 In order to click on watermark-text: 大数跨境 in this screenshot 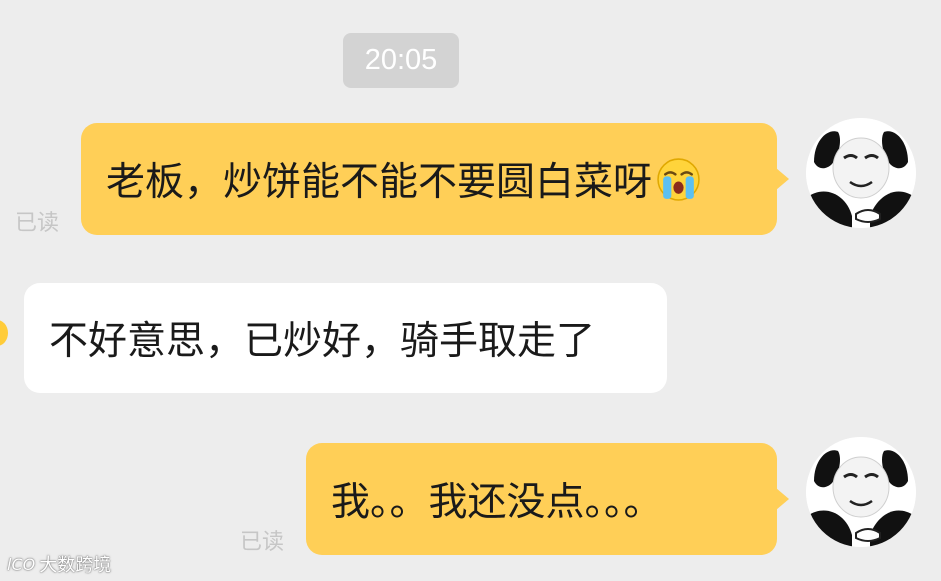, I will do `click(75, 565)`.